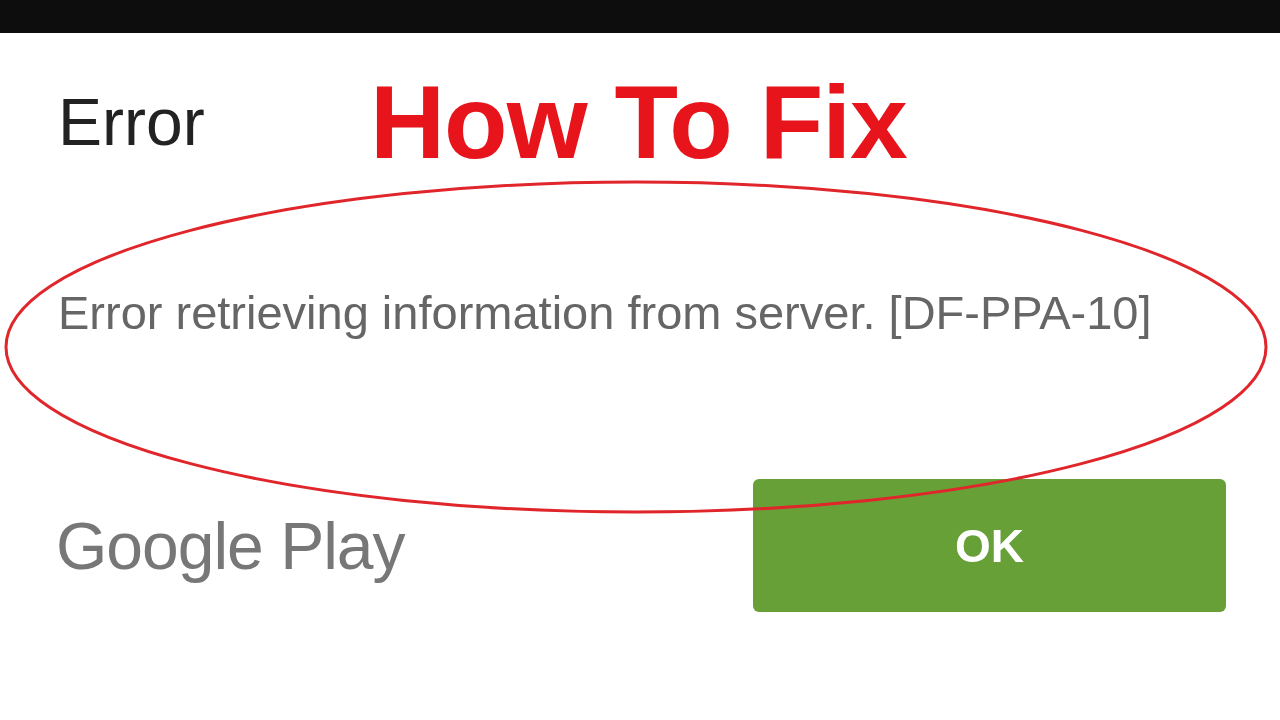 This screenshot has width=1280, height=720. I want to click on dialog-title: Error, so click(132, 122).